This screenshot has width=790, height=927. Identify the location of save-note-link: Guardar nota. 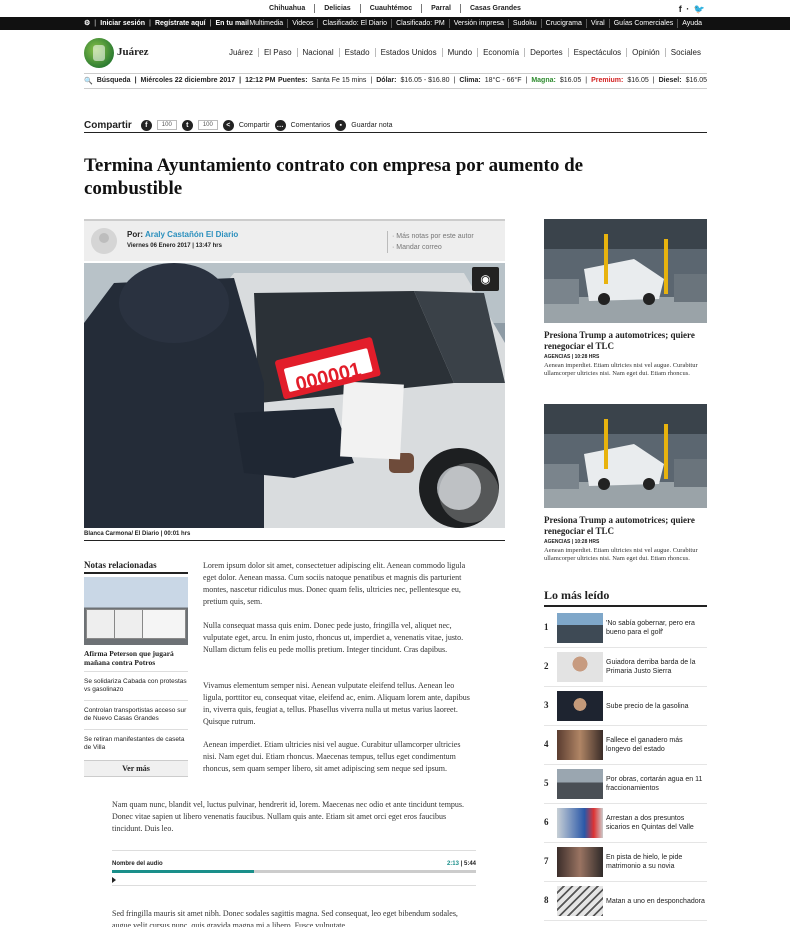
(371, 125).